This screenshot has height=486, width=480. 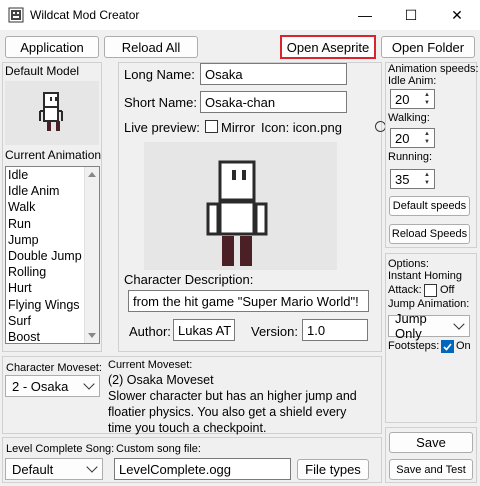 I want to click on attack-off-label: Off, so click(x=447, y=290).